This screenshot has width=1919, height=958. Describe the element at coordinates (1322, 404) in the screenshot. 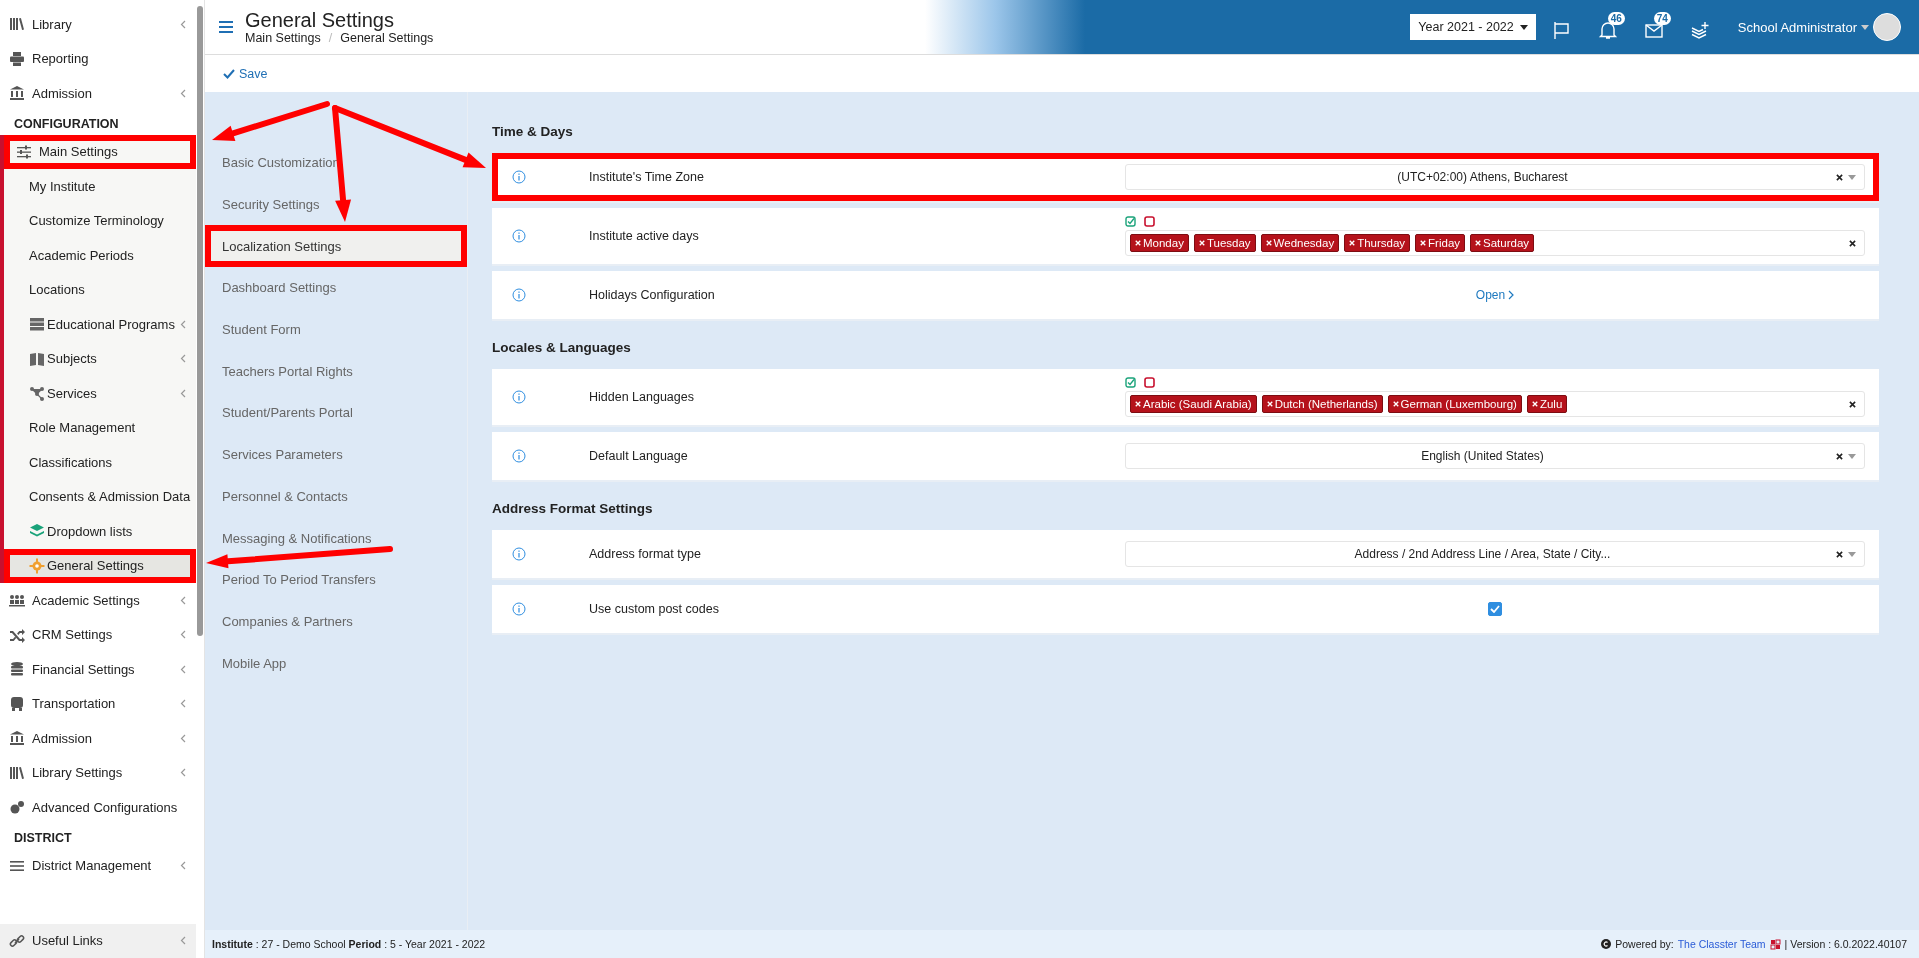

I see `tag-chip: Dutch (Netherlands)` at that location.